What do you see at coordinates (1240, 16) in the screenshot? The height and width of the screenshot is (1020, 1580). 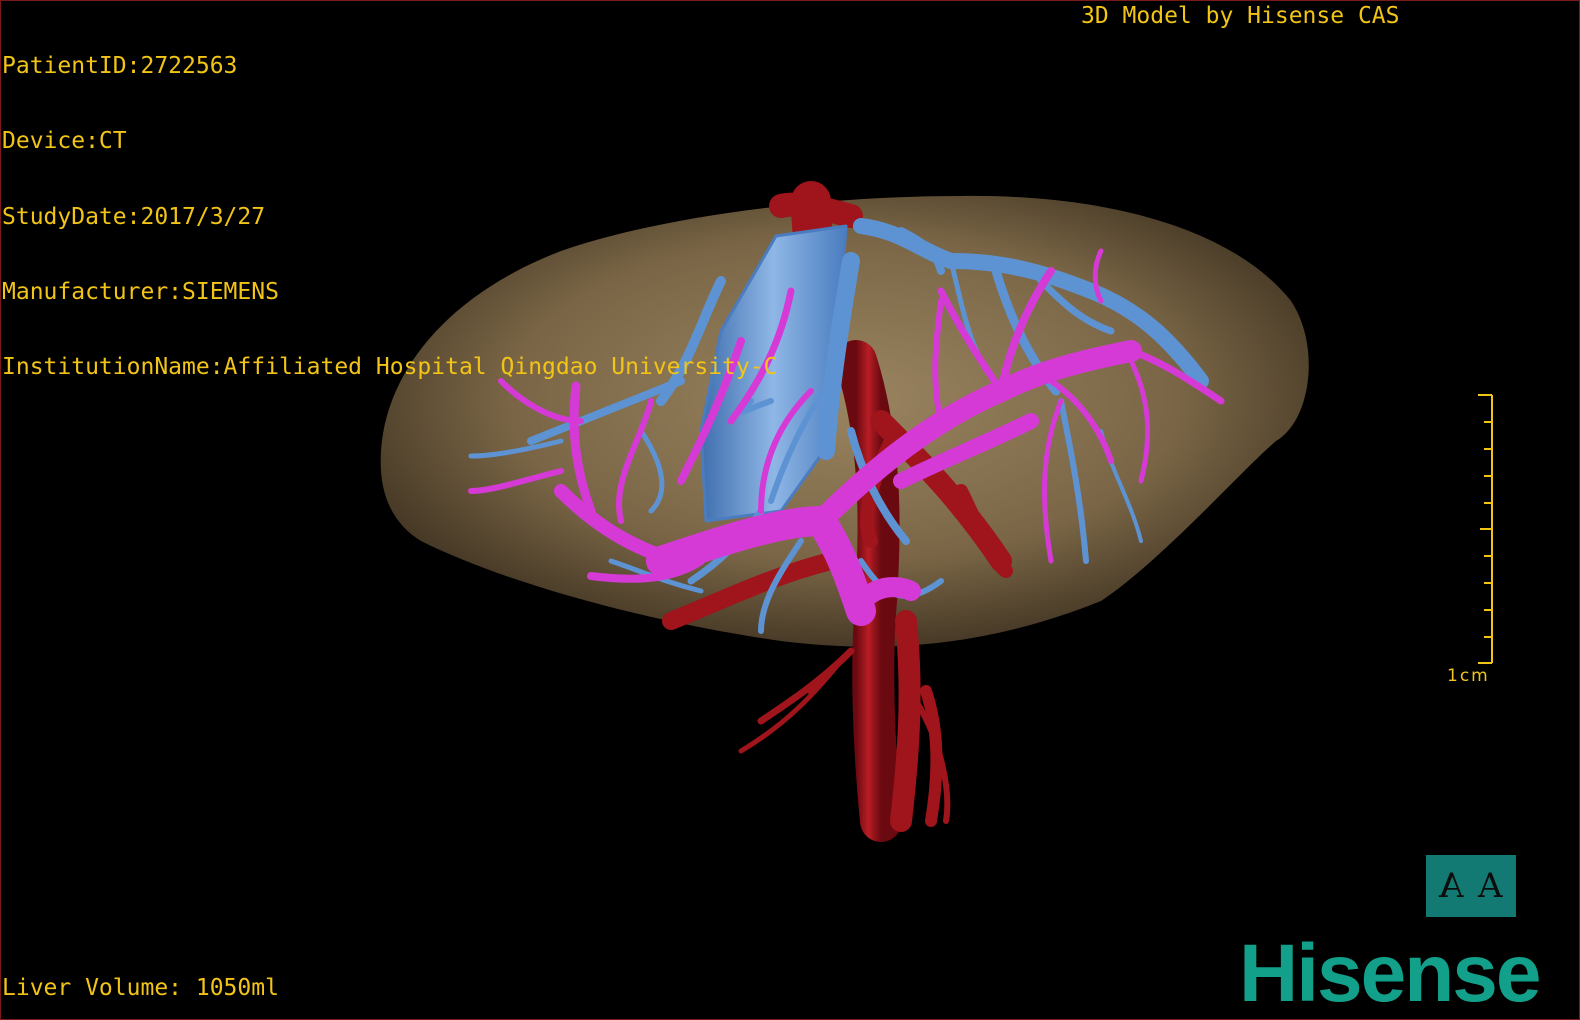 I see `model-credit: 3D Model by Hisense CAS` at bounding box center [1240, 16].